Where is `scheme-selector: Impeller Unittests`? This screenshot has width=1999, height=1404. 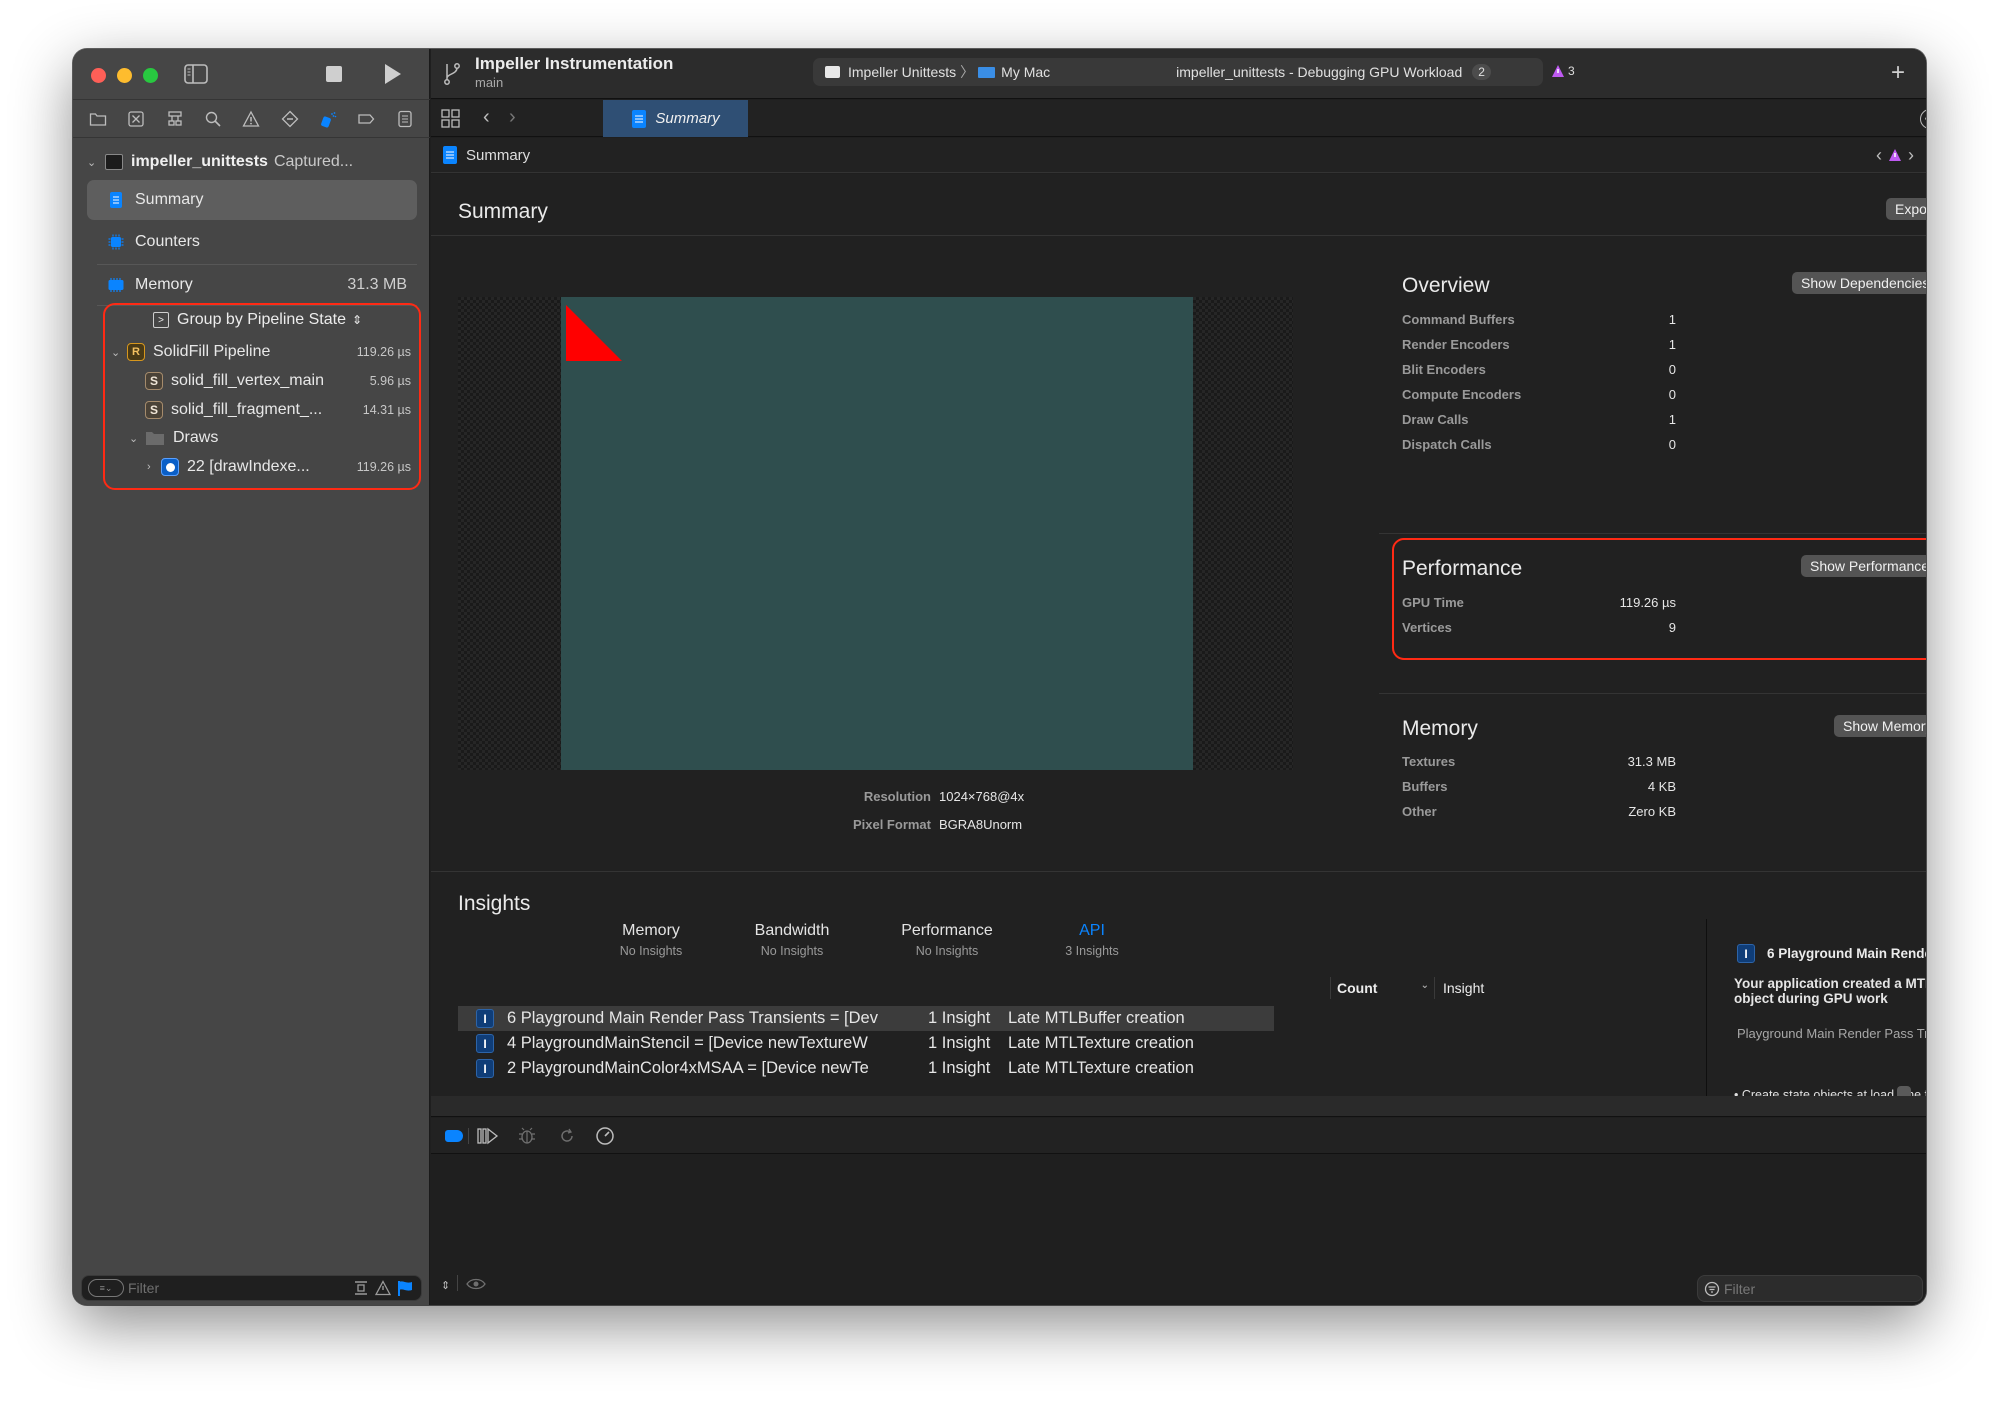
scheme-selector: Impeller Unittests is located at coordinates (890, 72).